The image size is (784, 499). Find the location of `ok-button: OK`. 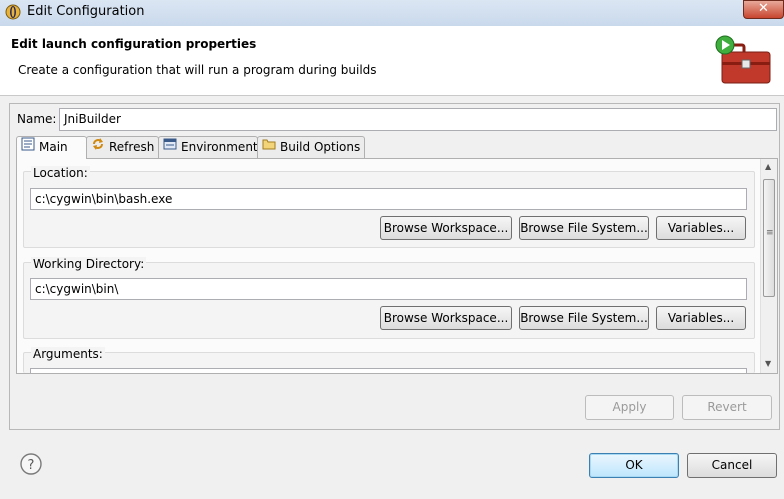

ok-button: OK is located at coordinates (634, 465).